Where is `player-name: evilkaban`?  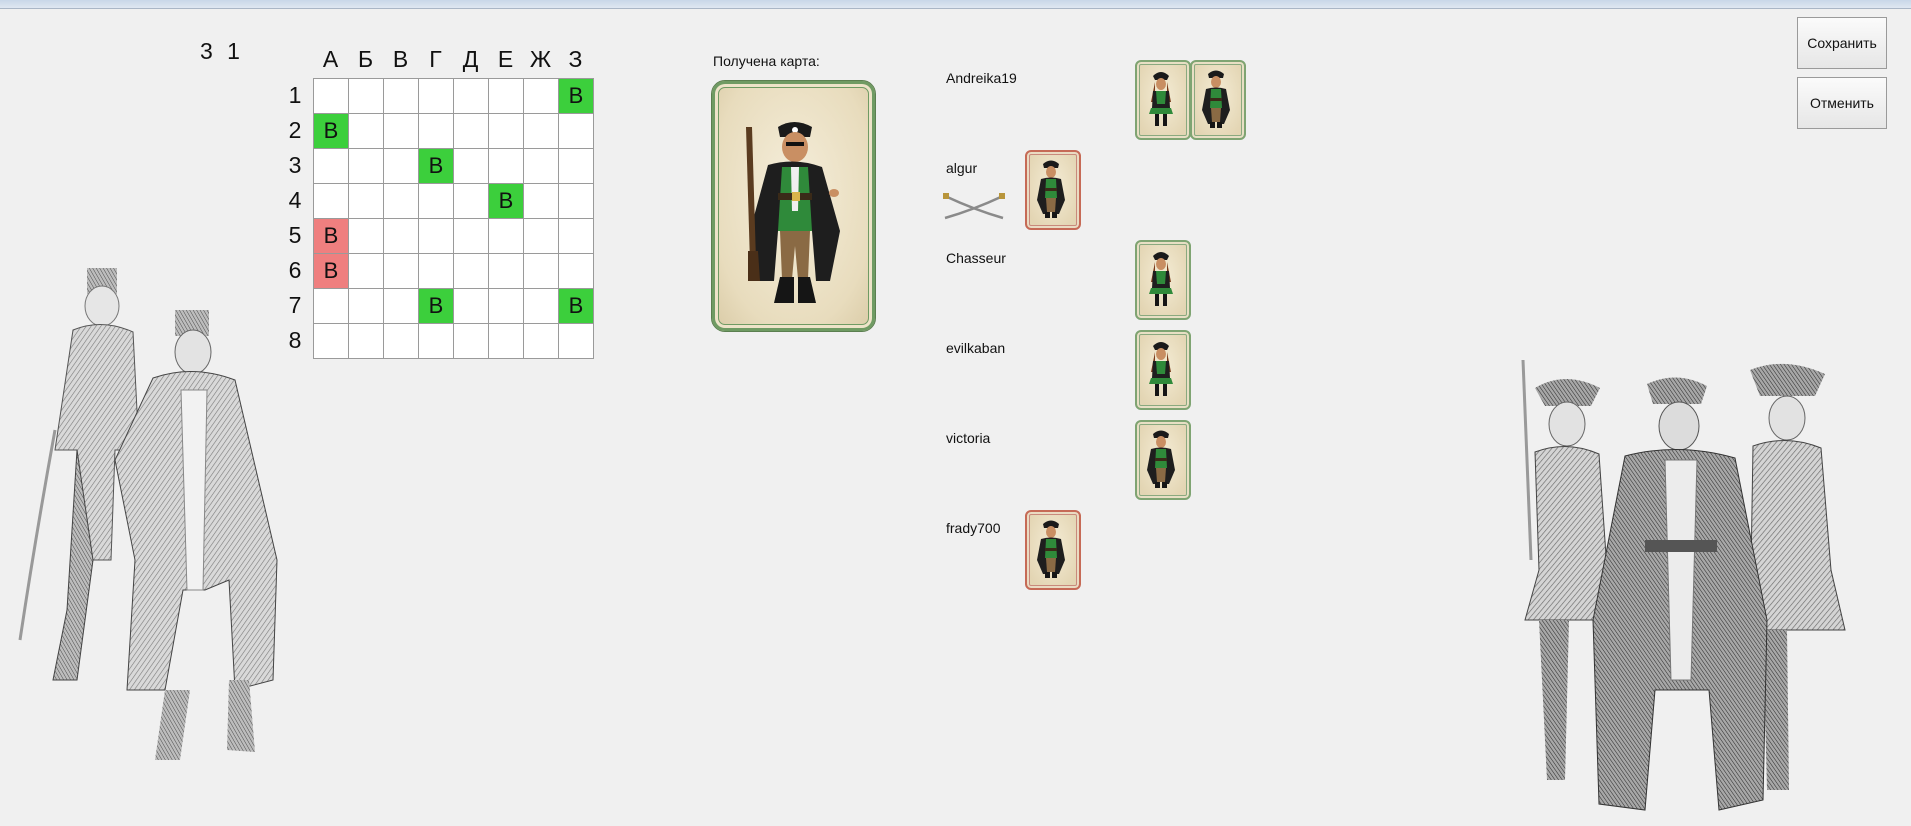 player-name: evilkaban is located at coordinates (976, 348).